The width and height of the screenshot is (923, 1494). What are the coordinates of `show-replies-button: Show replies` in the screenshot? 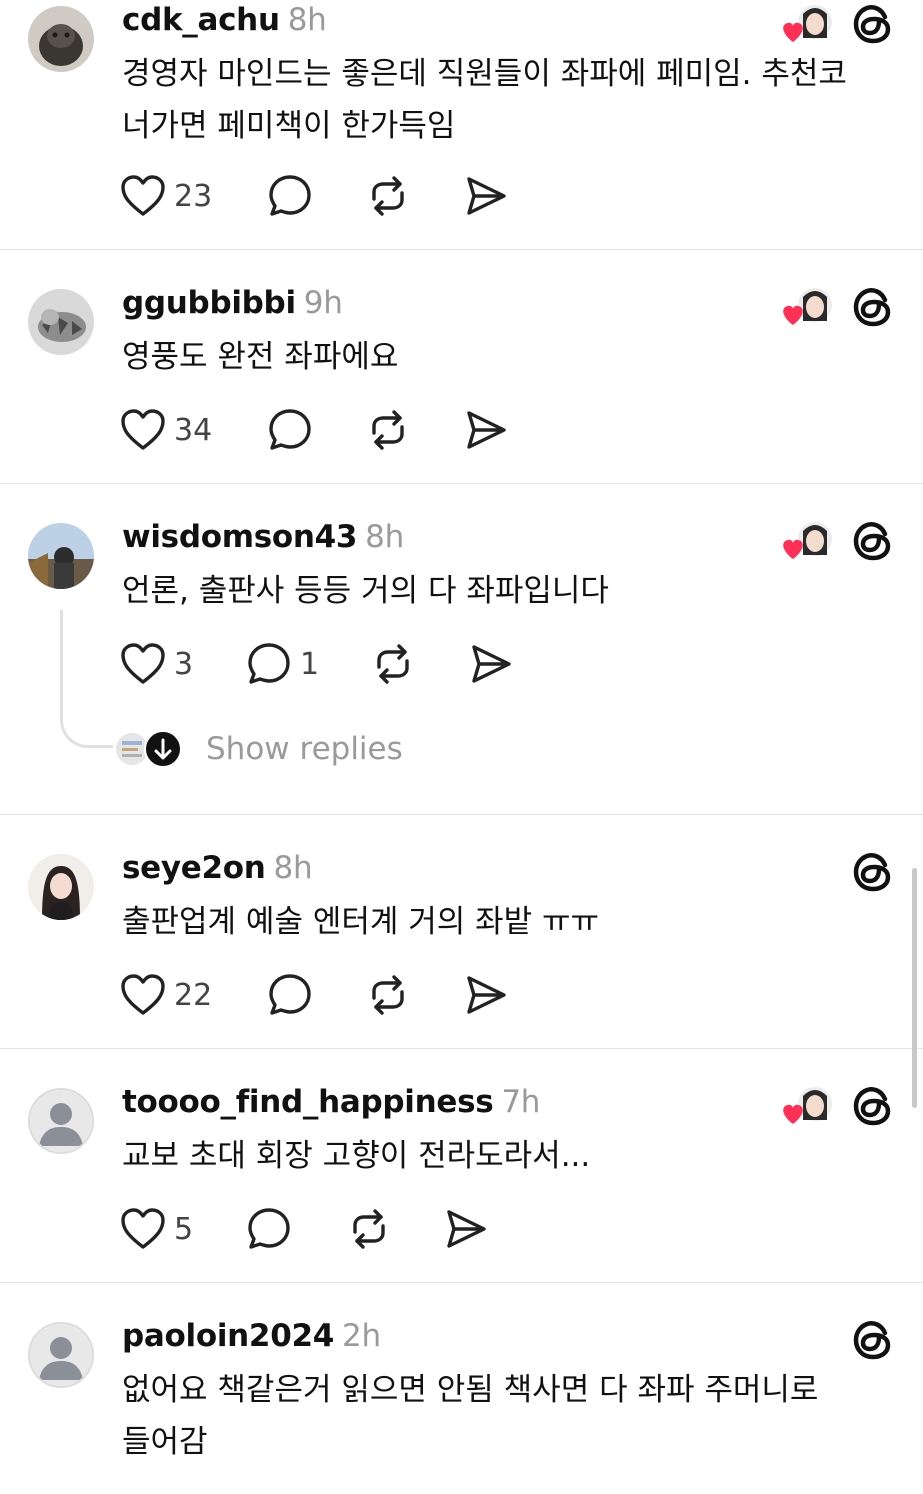 It's located at (258, 749).